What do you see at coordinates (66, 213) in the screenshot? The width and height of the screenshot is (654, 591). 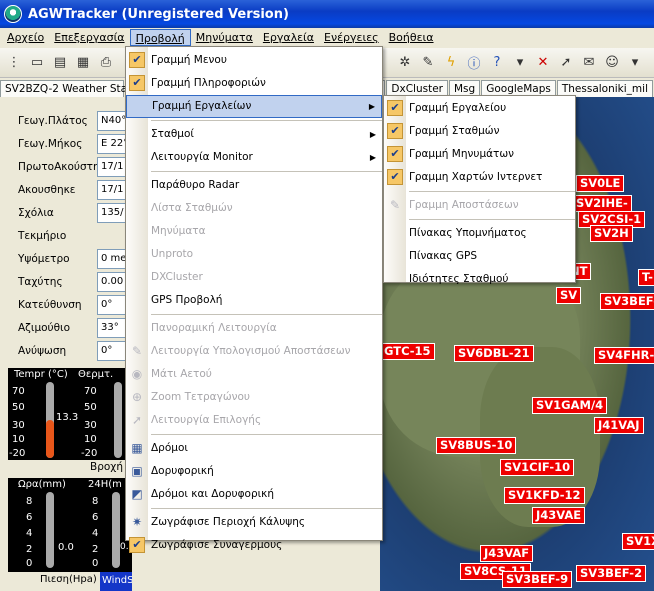 I see `field-row: Σχόλια 135/` at bounding box center [66, 213].